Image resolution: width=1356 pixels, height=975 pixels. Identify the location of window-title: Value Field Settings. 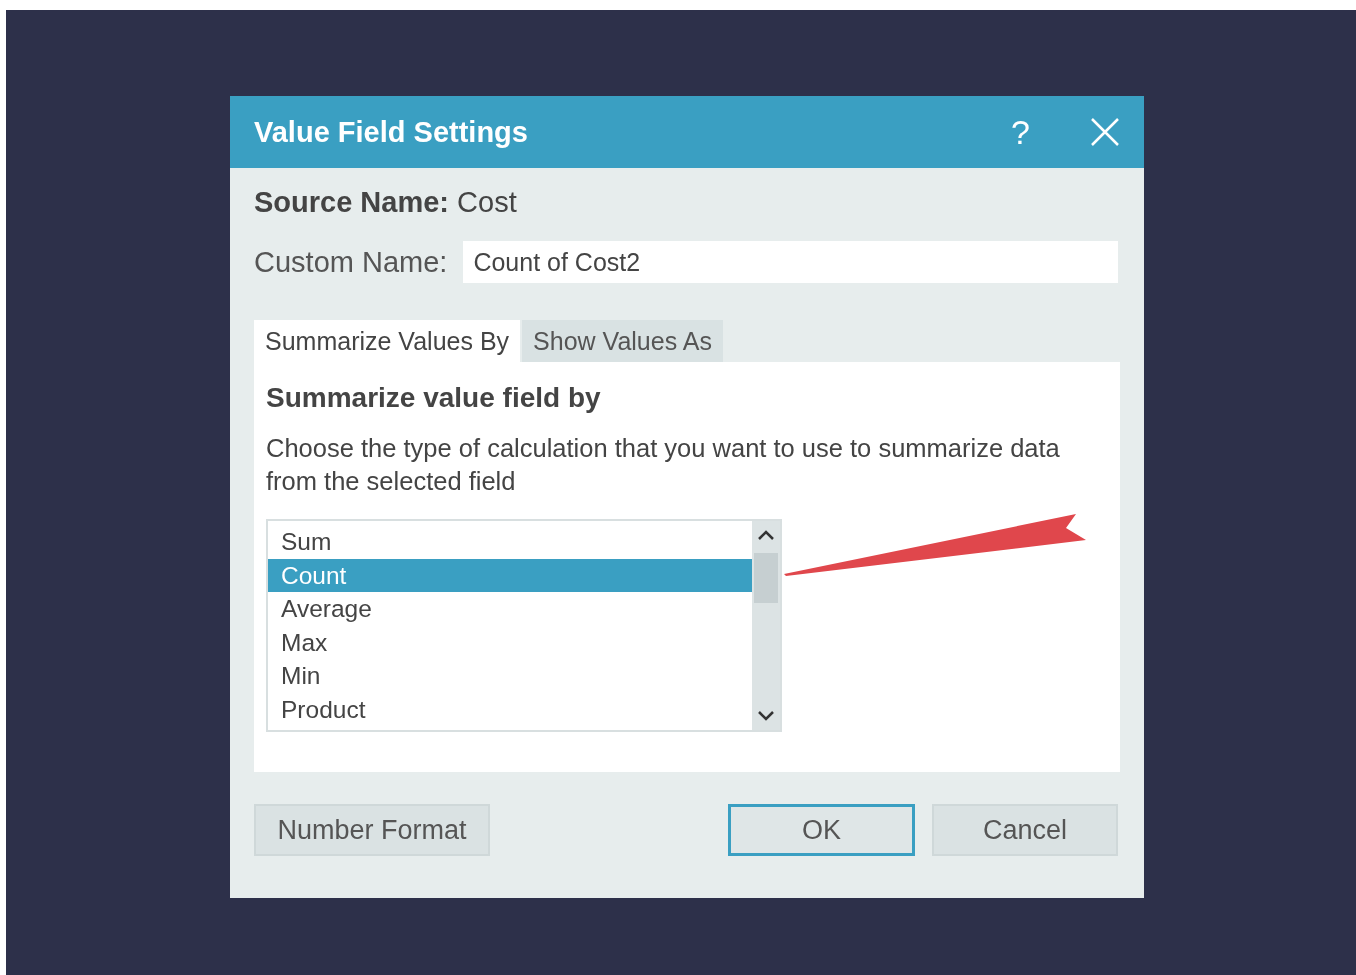
(391, 132).